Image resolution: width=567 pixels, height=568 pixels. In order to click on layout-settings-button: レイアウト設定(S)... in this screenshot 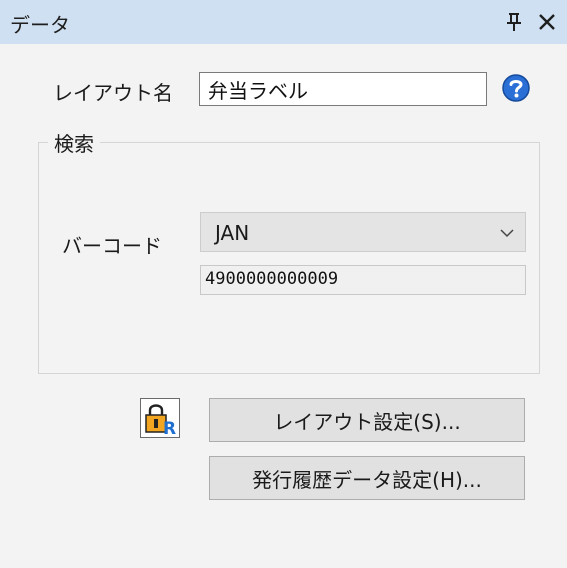, I will do `click(367, 420)`.